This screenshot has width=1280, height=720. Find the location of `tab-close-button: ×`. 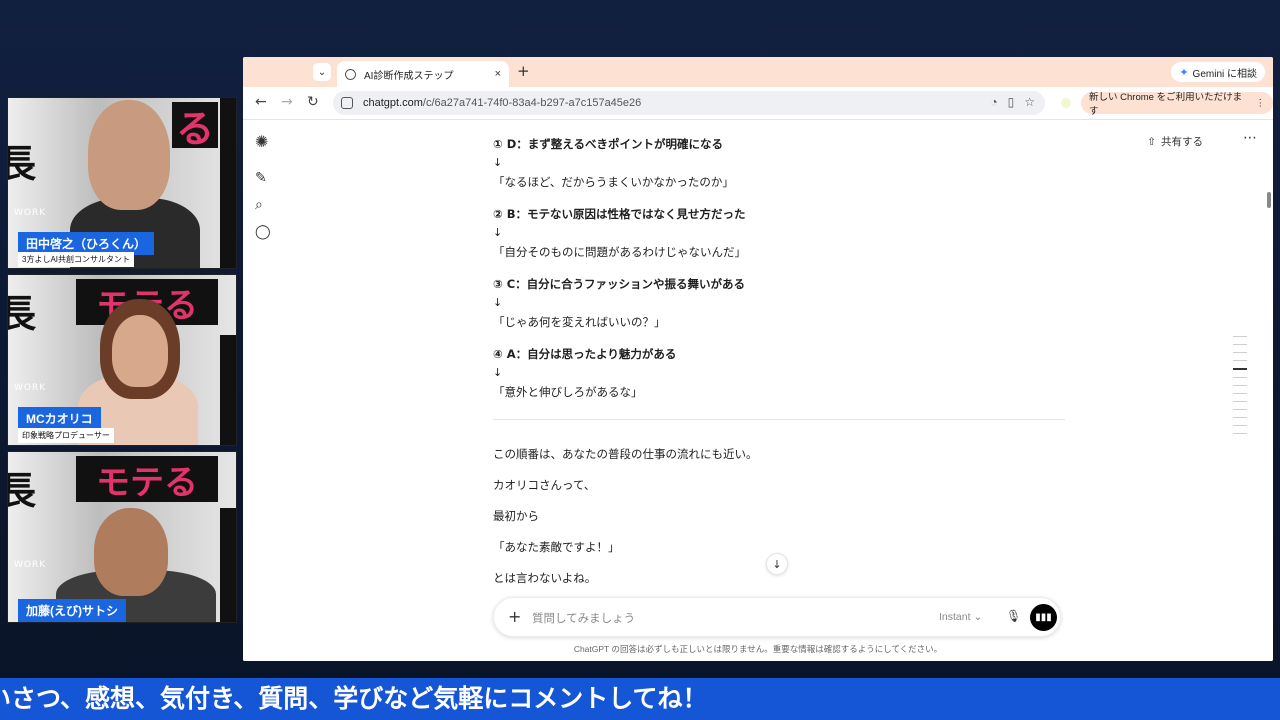

tab-close-button: × is located at coordinates (498, 74).